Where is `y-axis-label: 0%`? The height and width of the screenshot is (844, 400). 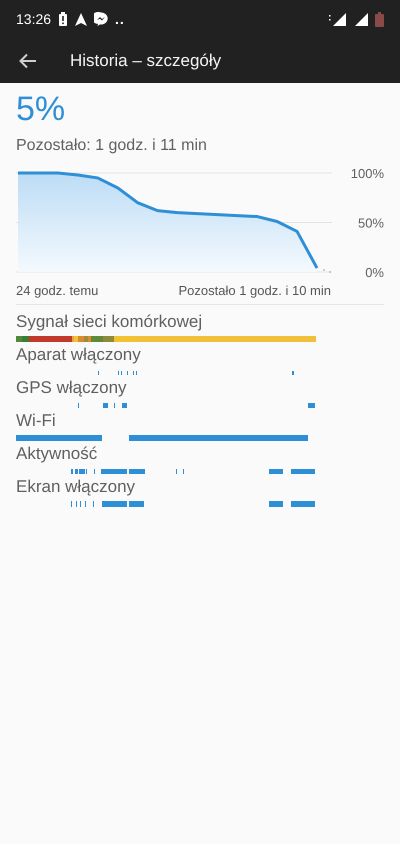 y-axis-label: 0% is located at coordinates (374, 272).